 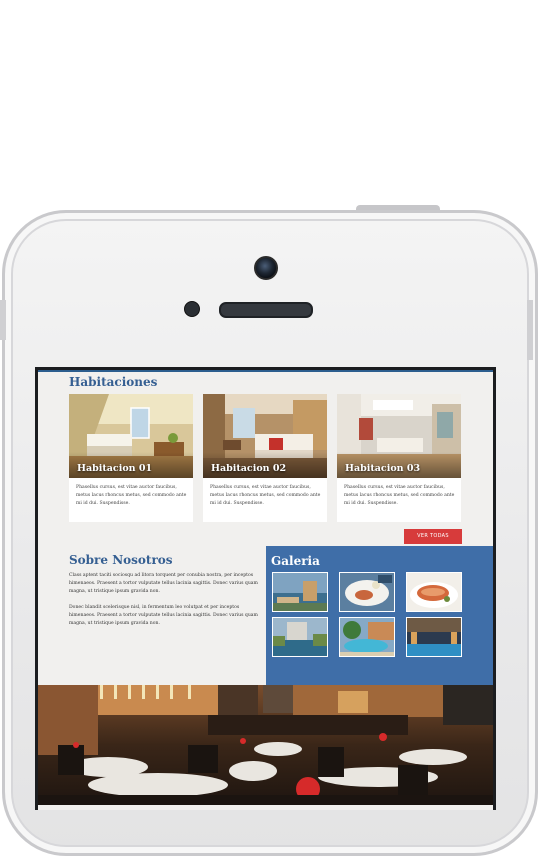 What do you see at coordinates (433, 536) in the screenshot?
I see `see-all-rooms-button: VER TODAS` at bounding box center [433, 536].